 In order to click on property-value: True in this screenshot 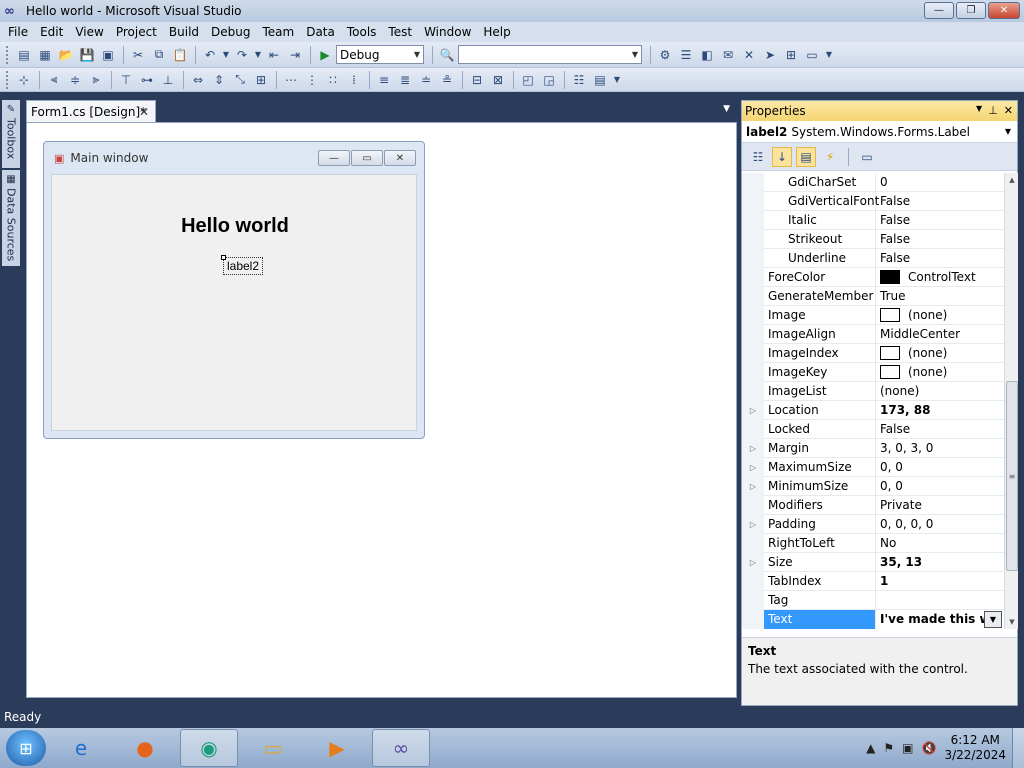, I will do `click(940, 296)`.